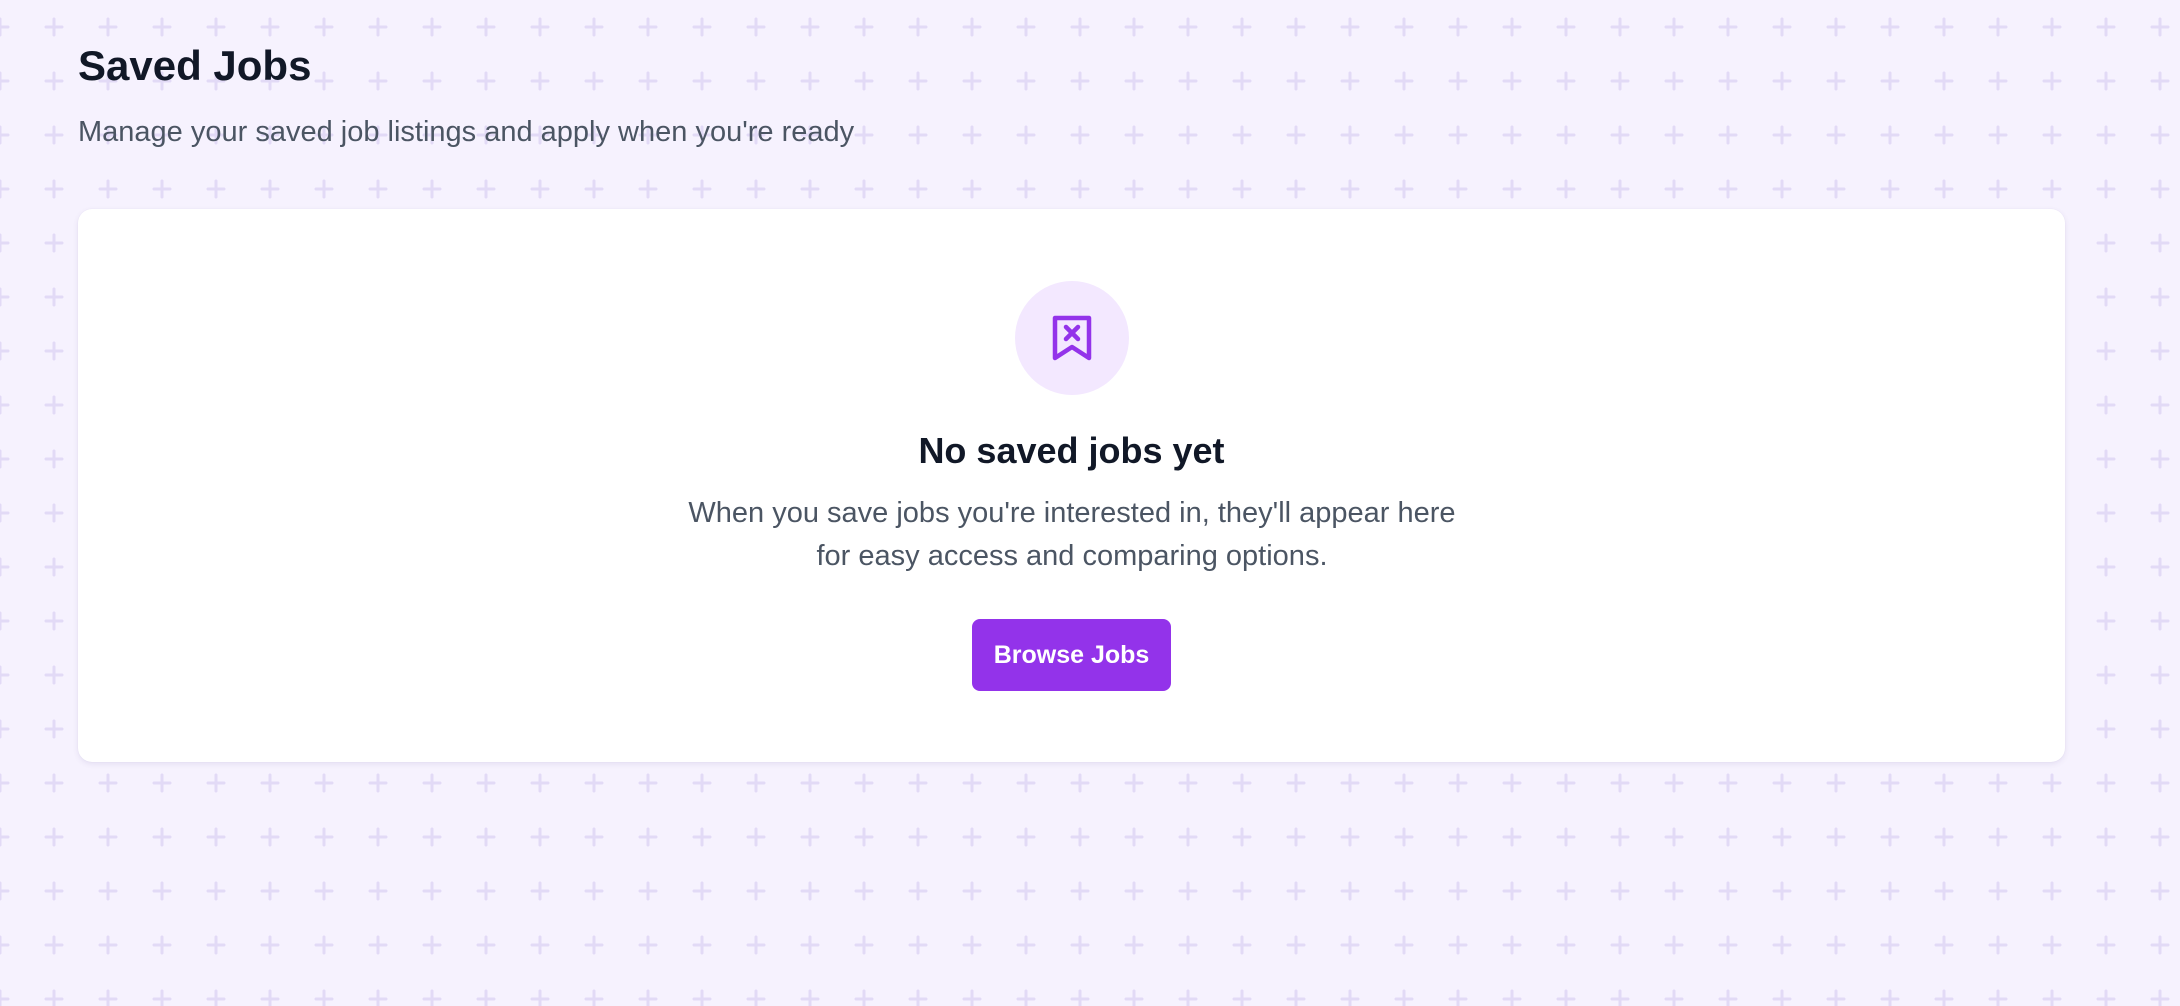 Image resolution: width=2180 pixels, height=1006 pixels. Describe the element at coordinates (1071, 655) in the screenshot. I see `browse-jobs-button: Browse Jobs` at that location.